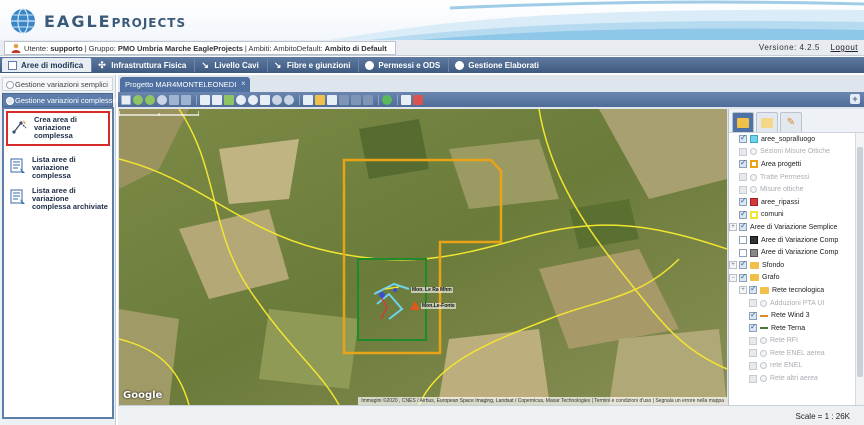 The width and height of the screenshot is (864, 425). What do you see at coordinates (231, 65) in the screenshot?
I see `menu-livello-cavi: ↘ Livello Cavi` at bounding box center [231, 65].